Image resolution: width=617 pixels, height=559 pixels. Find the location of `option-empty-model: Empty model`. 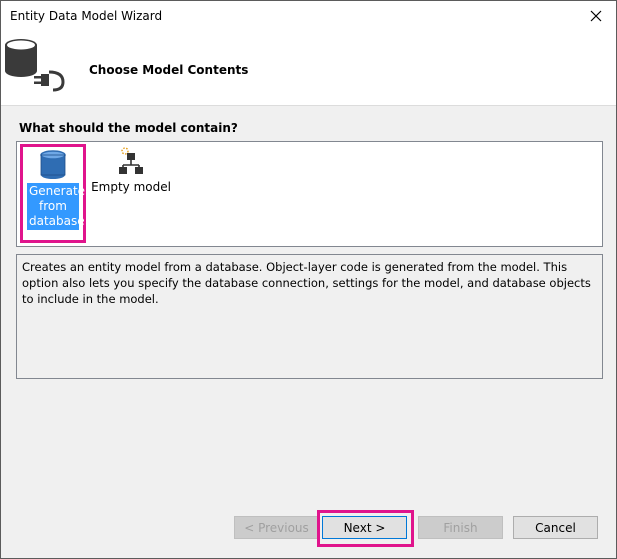

option-empty-model: Empty model is located at coordinates (131, 170).